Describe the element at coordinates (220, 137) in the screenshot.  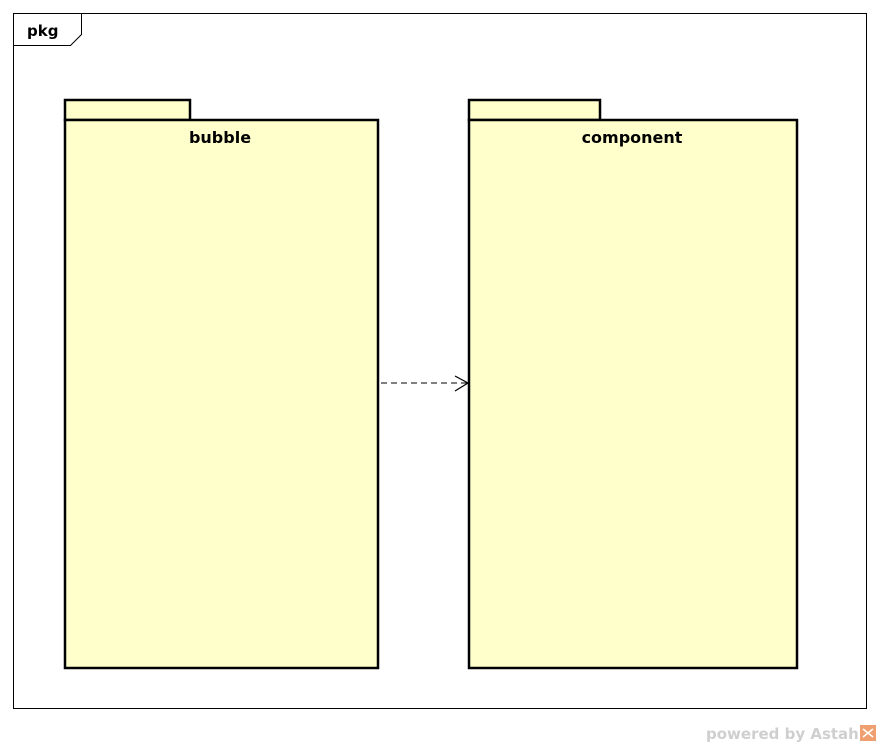
I see `package-bubble-name: bubble` at that location.